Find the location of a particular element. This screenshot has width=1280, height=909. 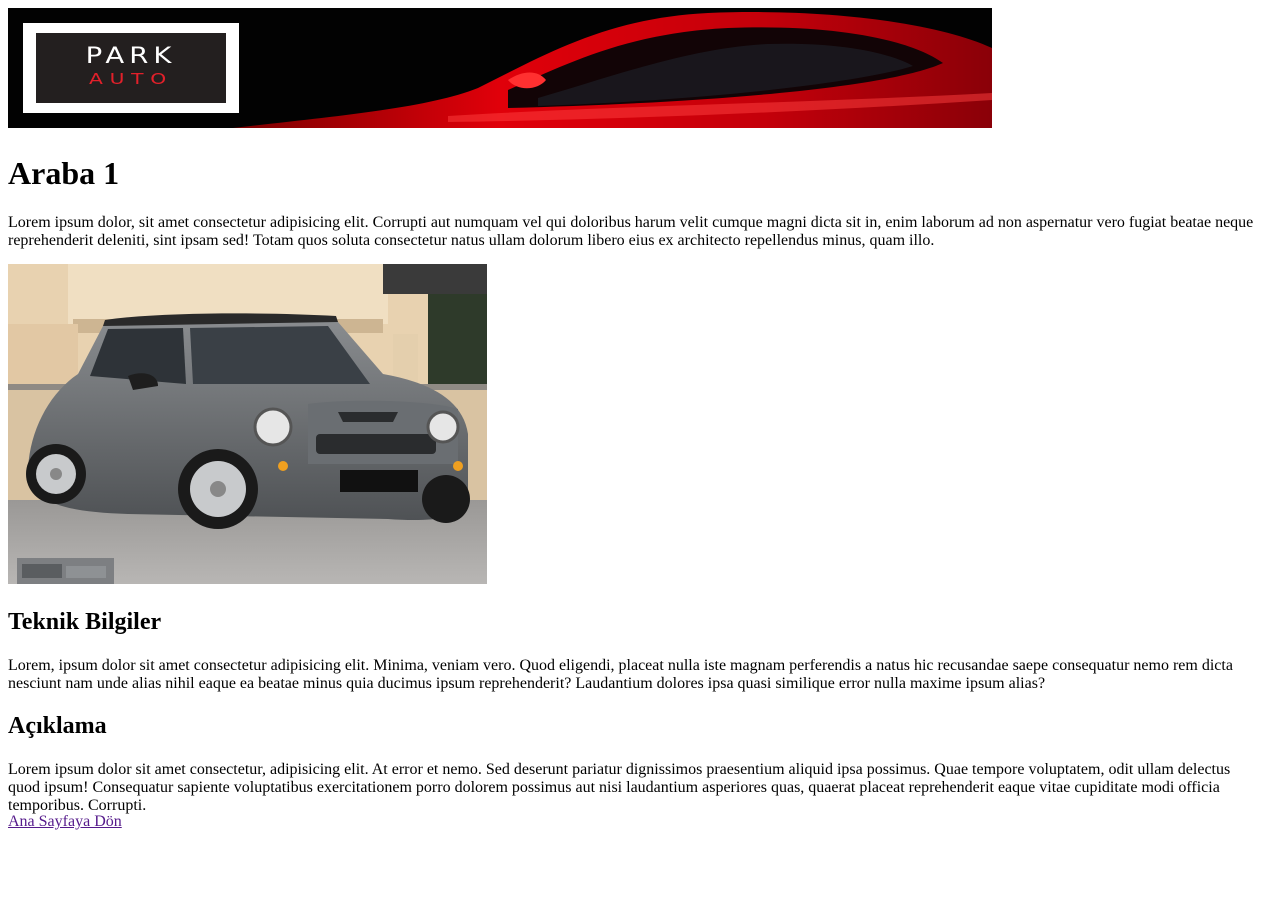

section-heading-description: Açıklama is located at coordinates (57, 726).